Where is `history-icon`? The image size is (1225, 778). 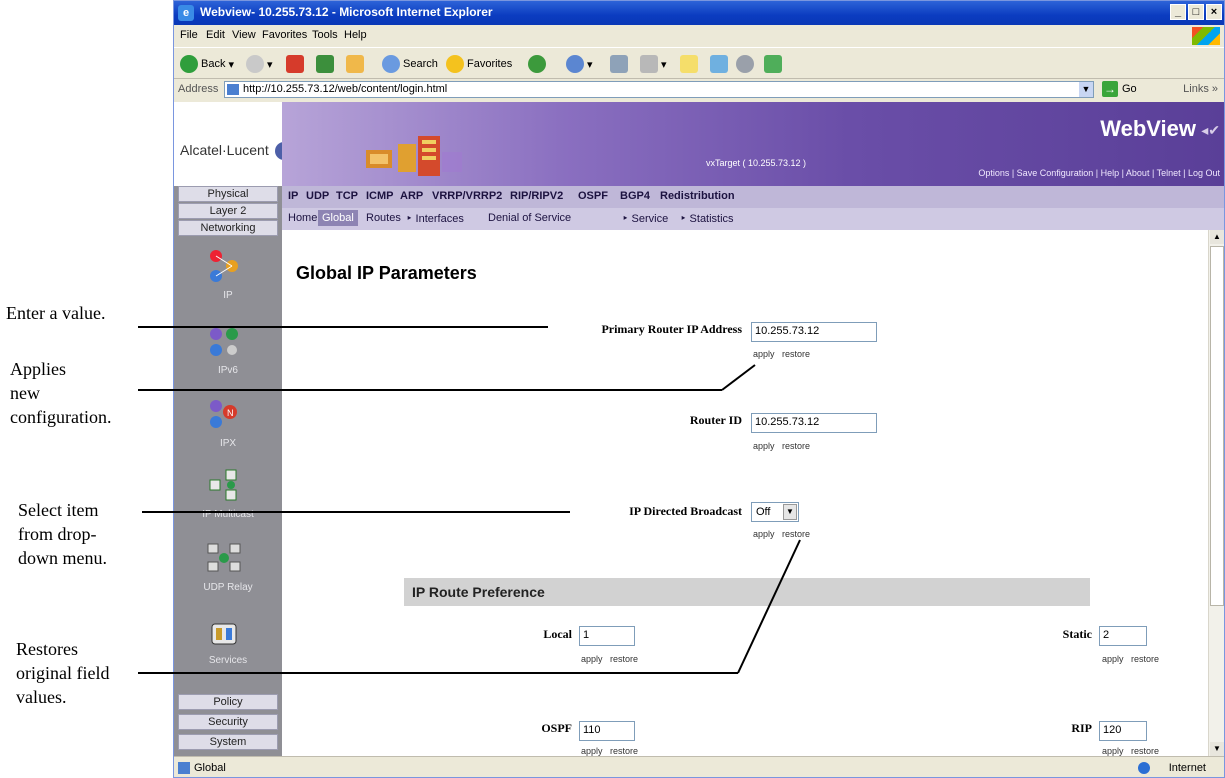
history-icon is located at coordinates (537, 64).